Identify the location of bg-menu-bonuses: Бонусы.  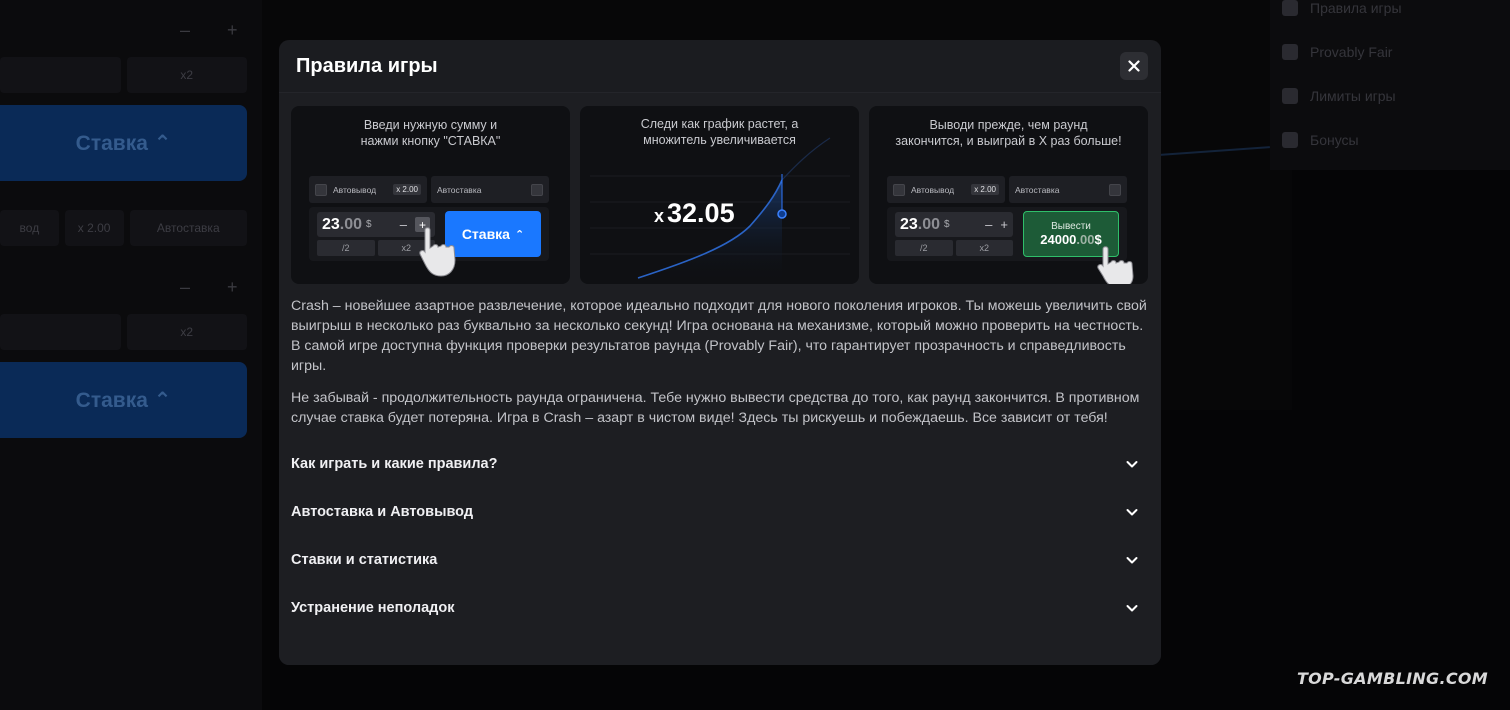
(1320, 140).